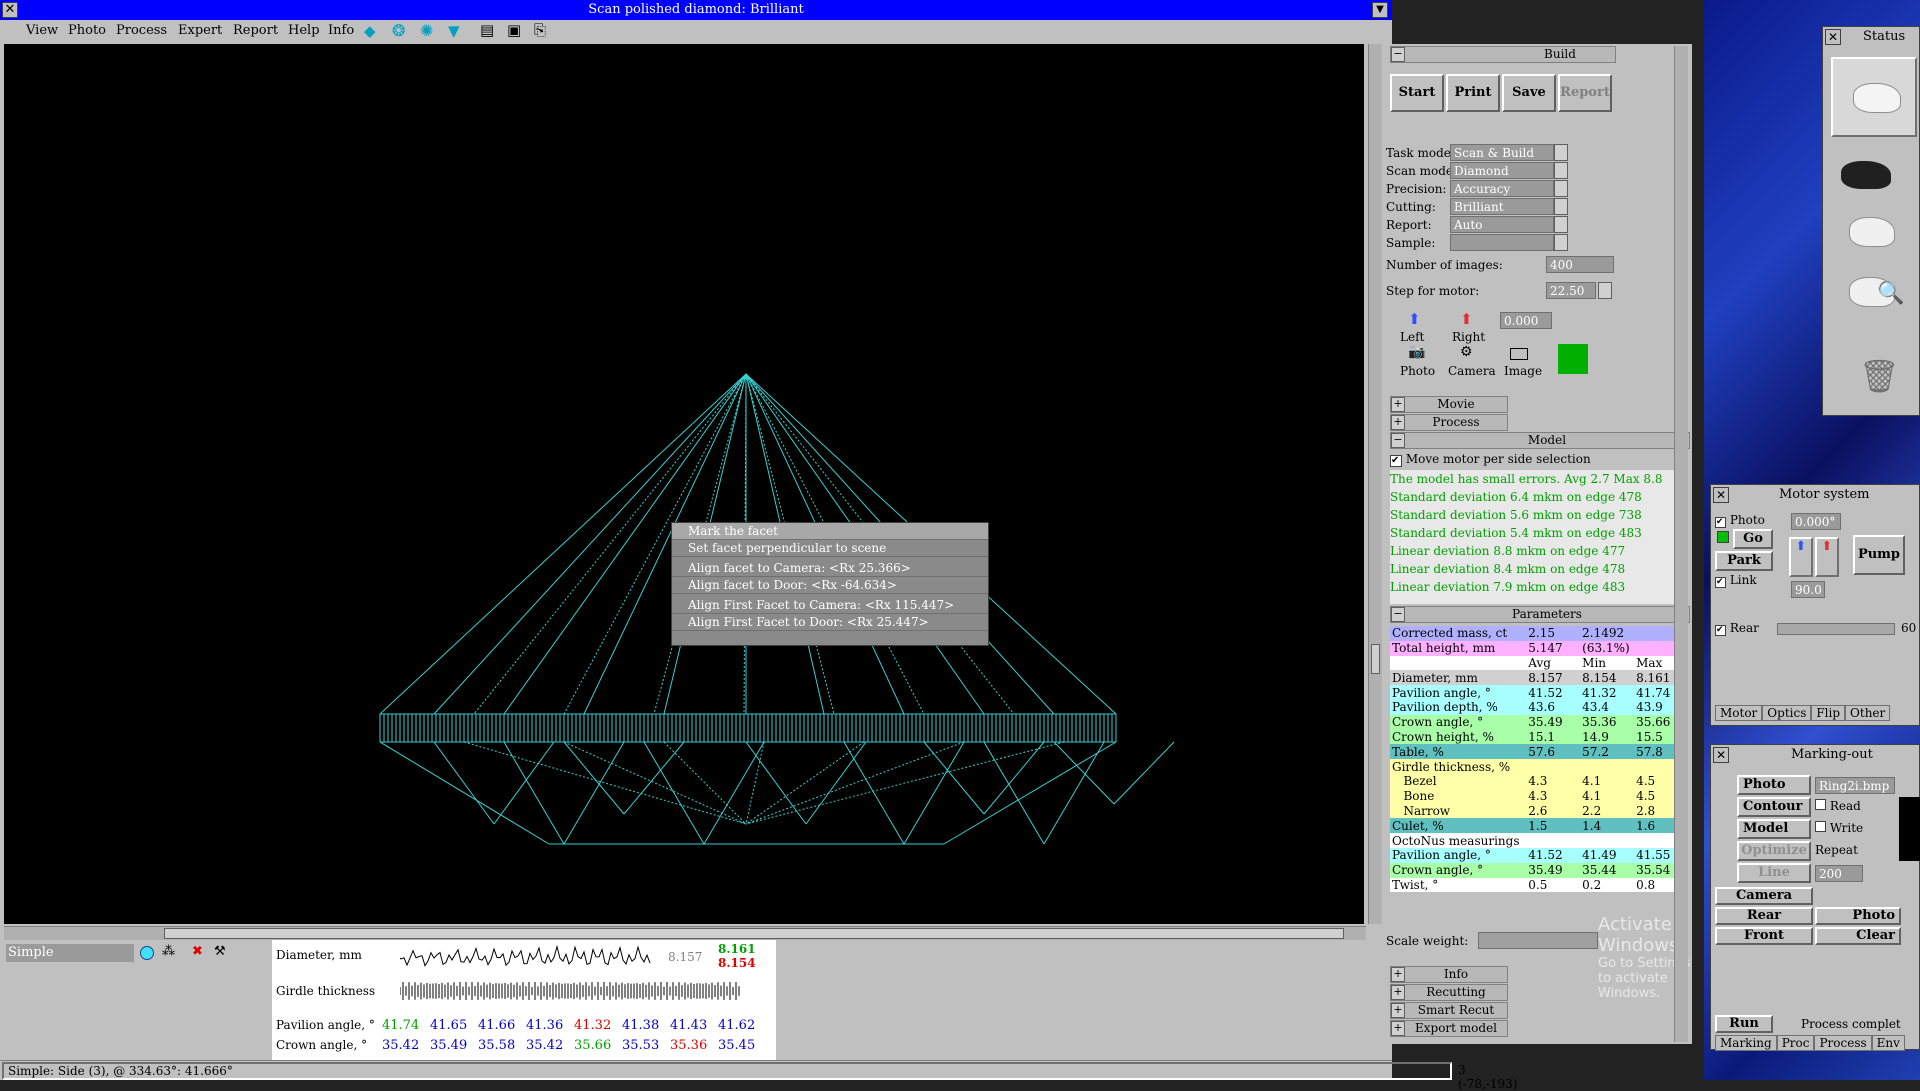  I want to click on menu-info: Info, so click(341, 30).